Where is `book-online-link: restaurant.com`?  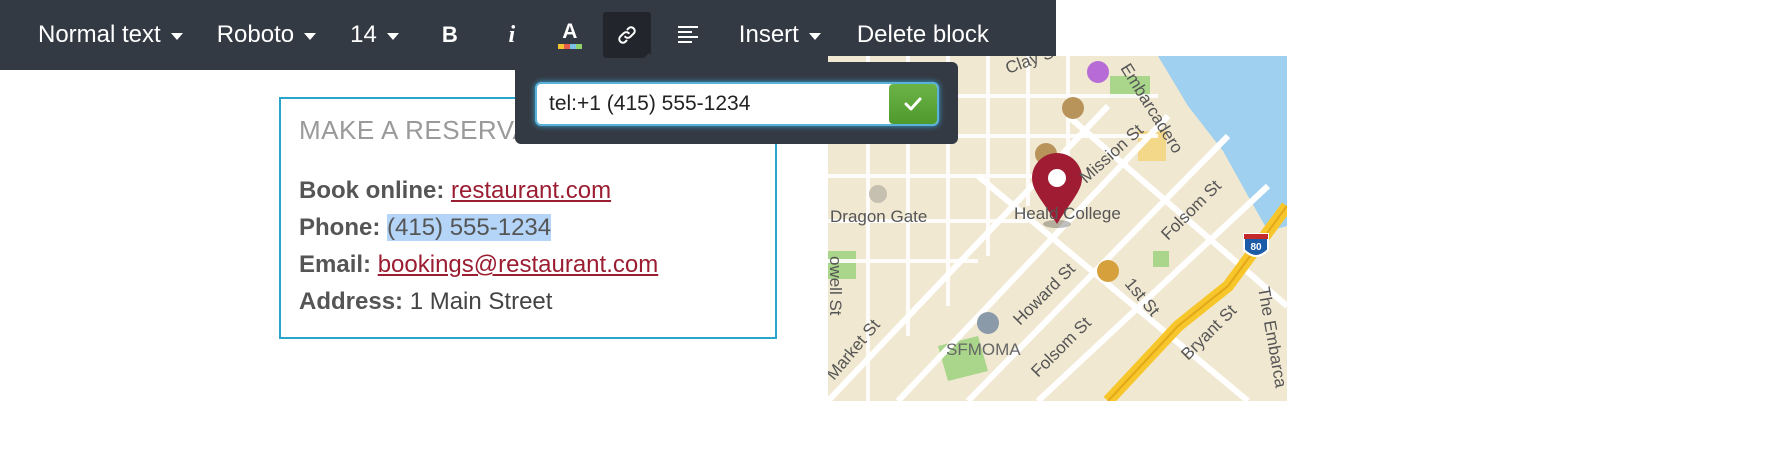 book-online-link: restaurant.com is located at coordinates (531, 190).